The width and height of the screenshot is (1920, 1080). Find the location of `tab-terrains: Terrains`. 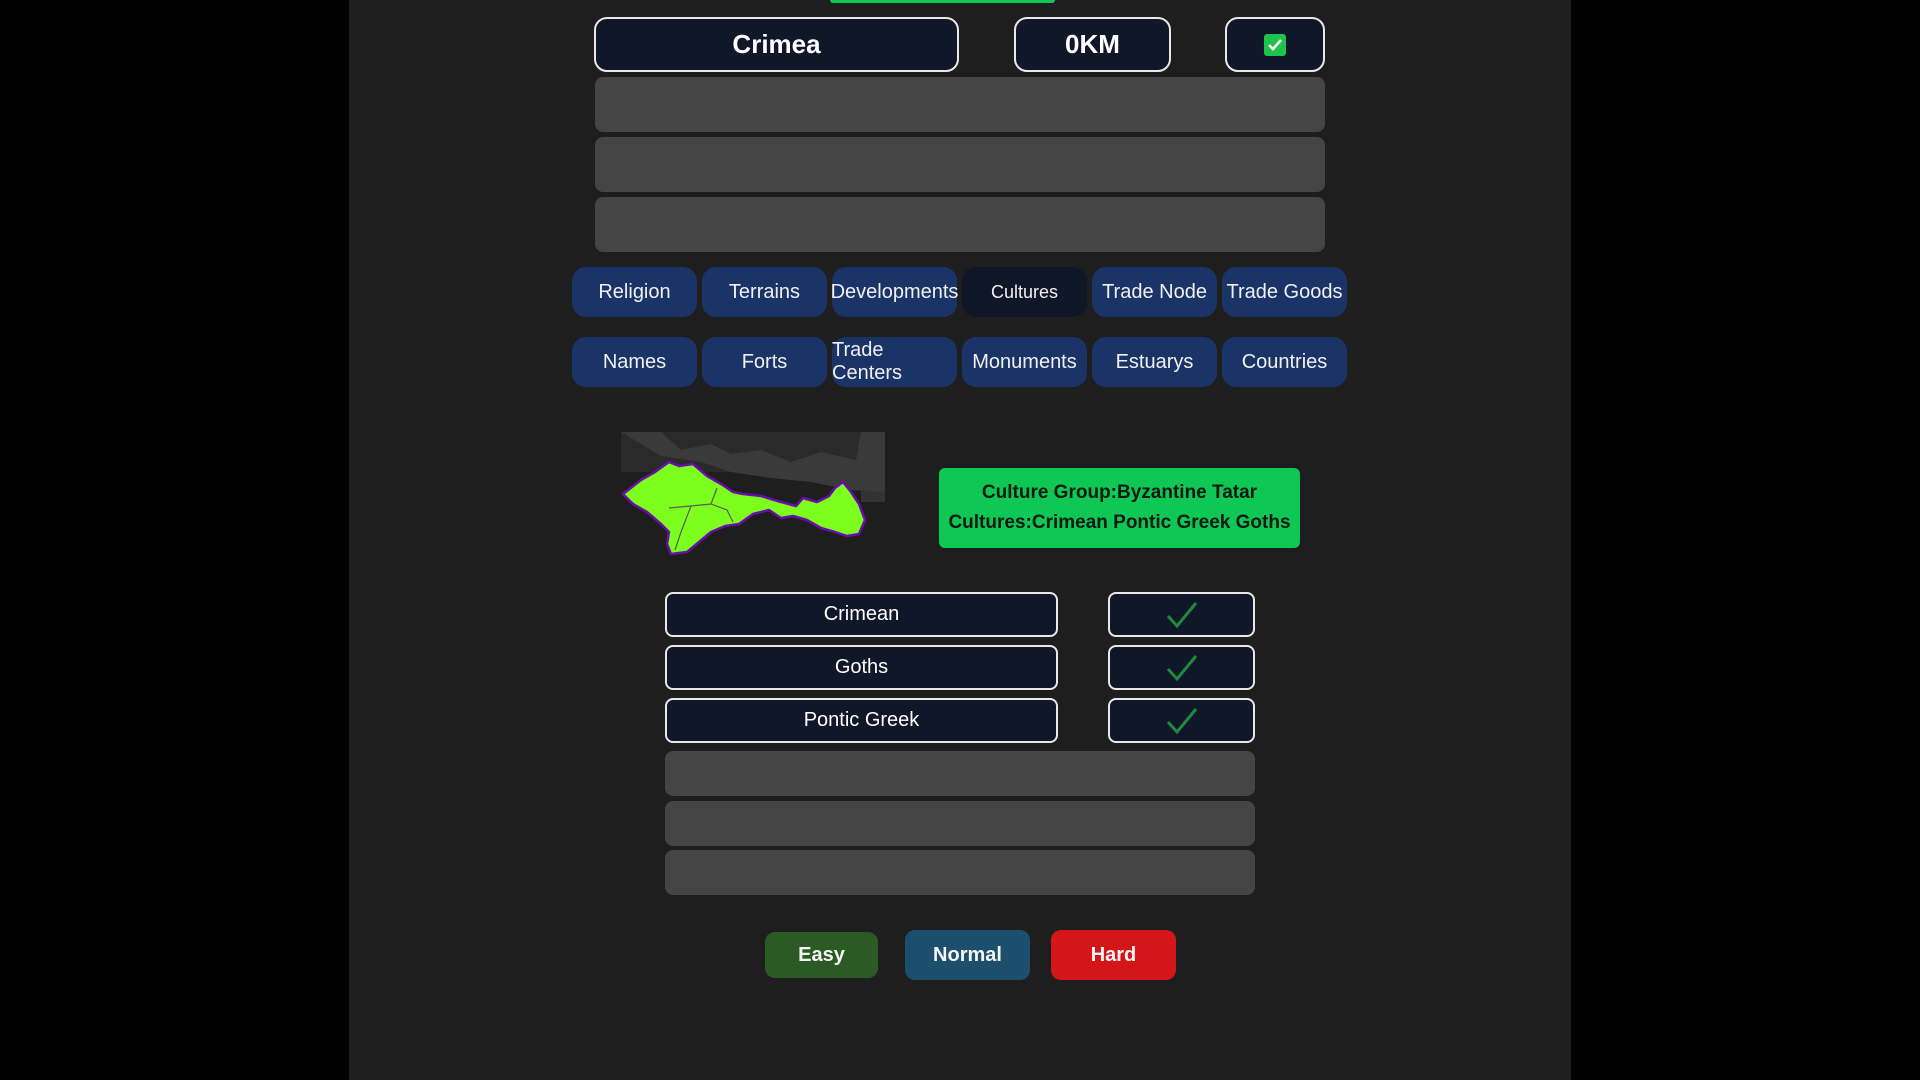

tab-terrains: Terrains is located at coordinates (764, 292).